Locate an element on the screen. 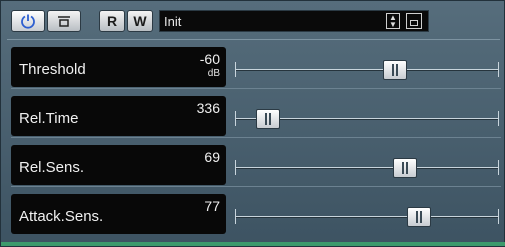 The image size is (505, 247). read-automation-button: R is located at coordinates (112, 21).